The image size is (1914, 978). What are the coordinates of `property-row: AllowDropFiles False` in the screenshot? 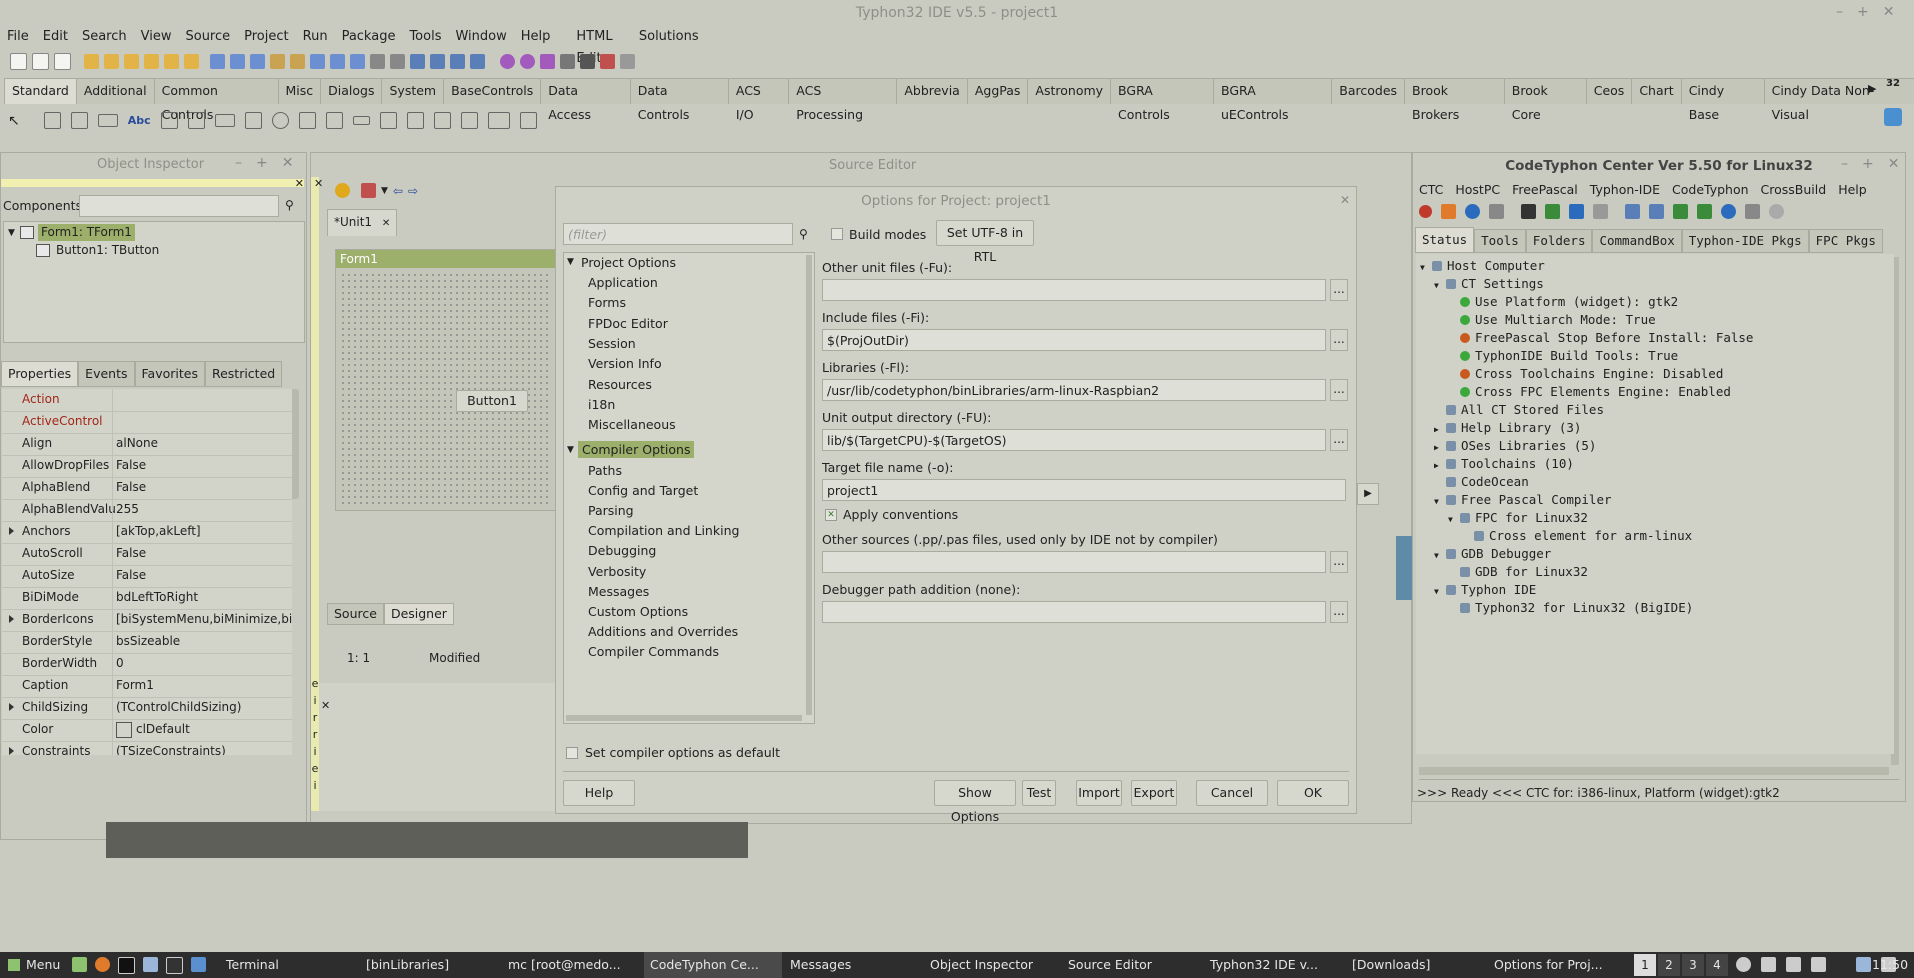 It's located at (147, 466).